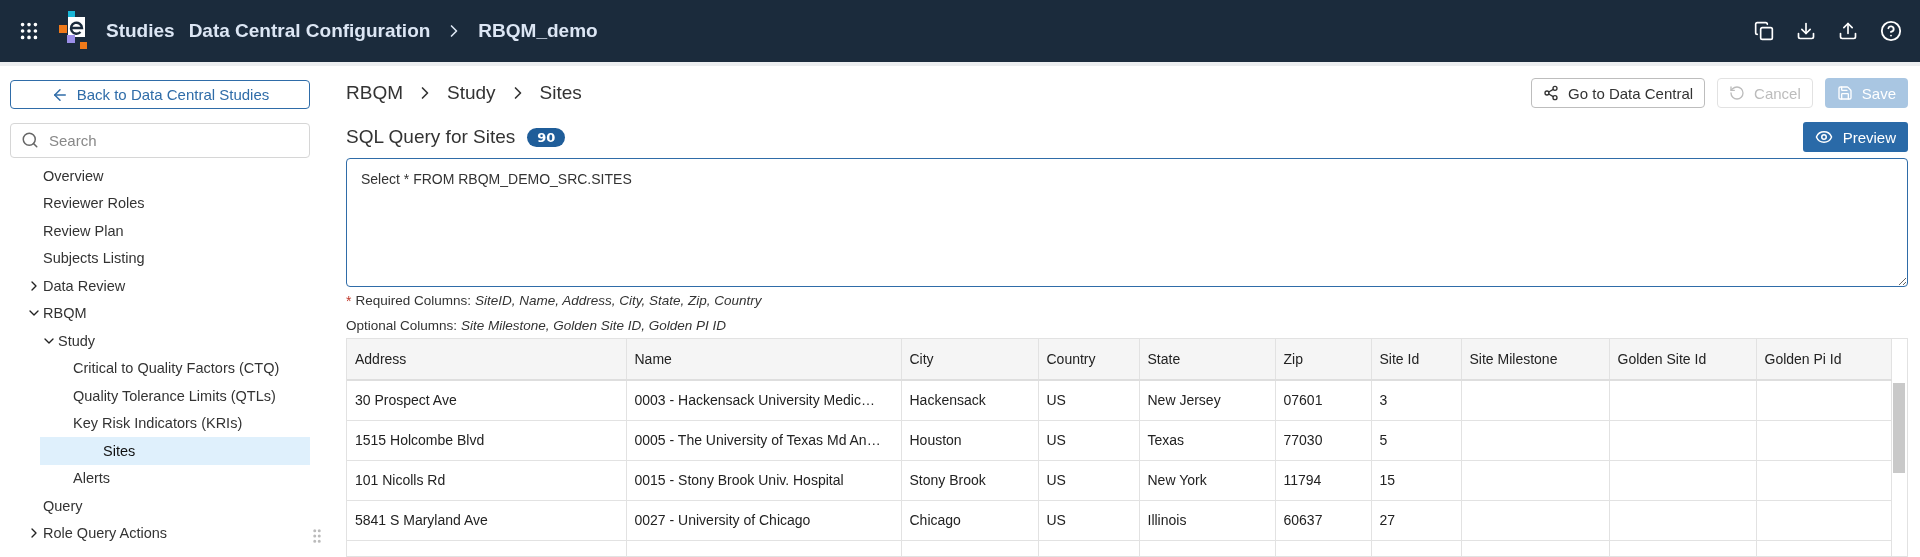 The width and height of the screenshot is (1920, 557). What do you see at coordinates (1535, 359) in the screenshot?
I see `column-header: Site Milestone` at bounding box center [1535, 359].